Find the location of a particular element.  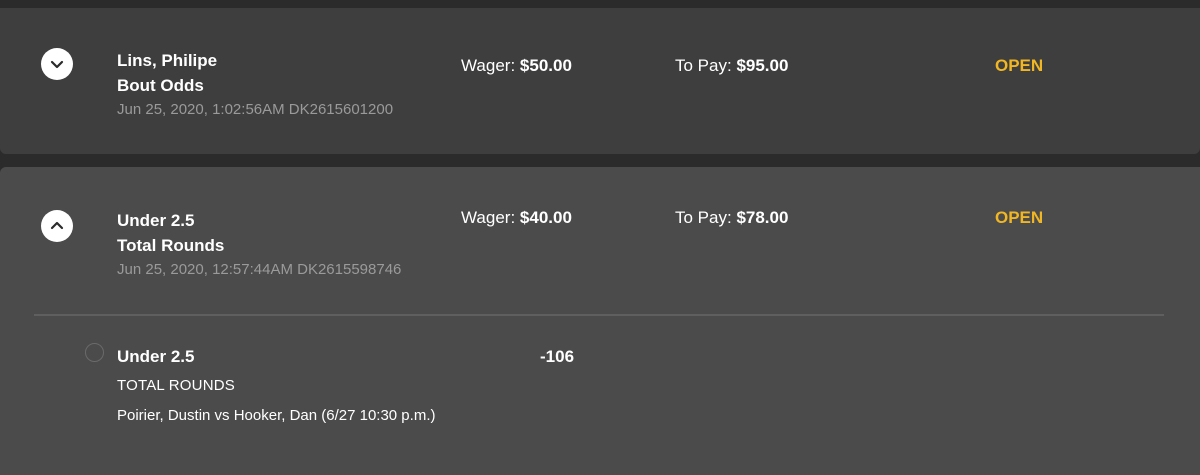

bet-market: Total Rounds is located at coordinates (171, 245).